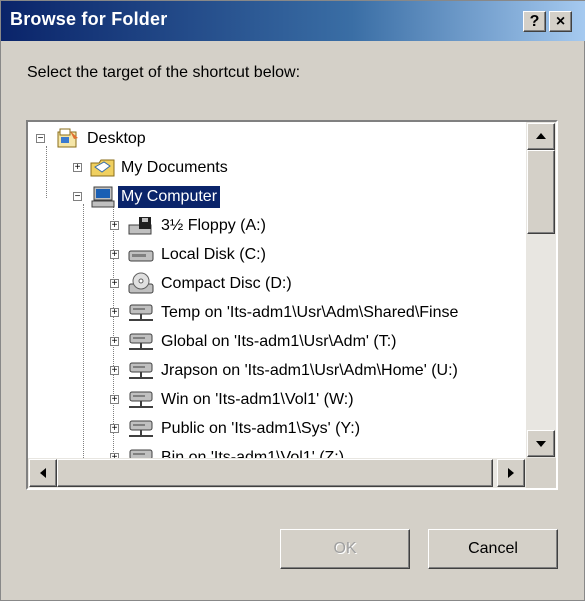  I want to click on network-drive-icon, so click(141, 452).